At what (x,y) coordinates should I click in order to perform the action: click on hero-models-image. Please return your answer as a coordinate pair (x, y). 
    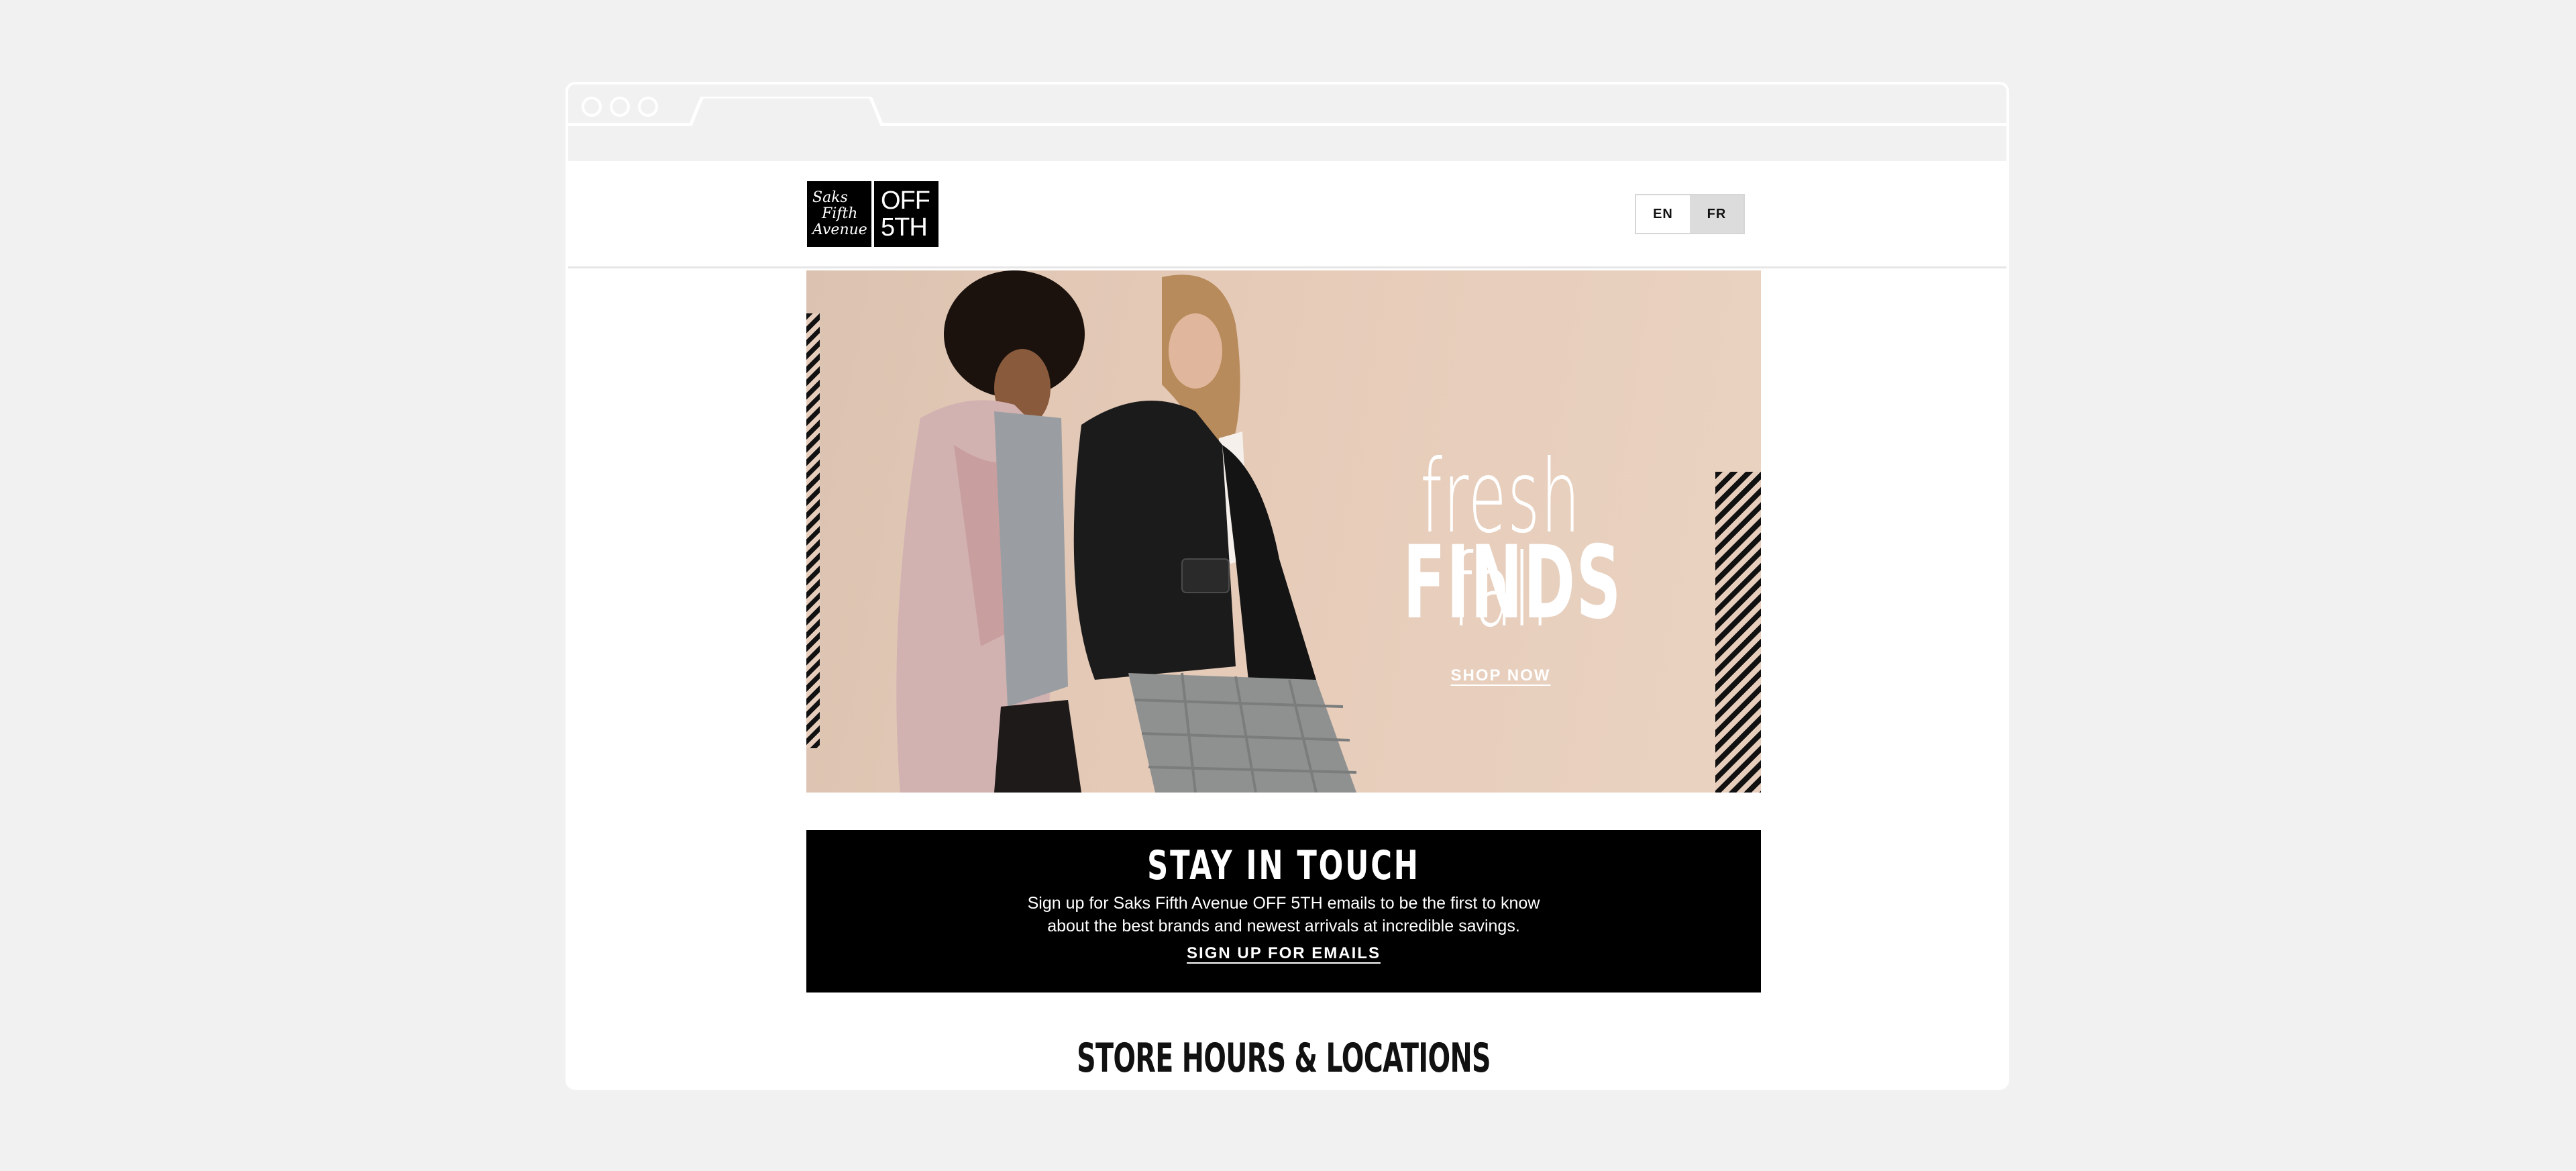
    Looking at the image, I should click on (1126, 531).